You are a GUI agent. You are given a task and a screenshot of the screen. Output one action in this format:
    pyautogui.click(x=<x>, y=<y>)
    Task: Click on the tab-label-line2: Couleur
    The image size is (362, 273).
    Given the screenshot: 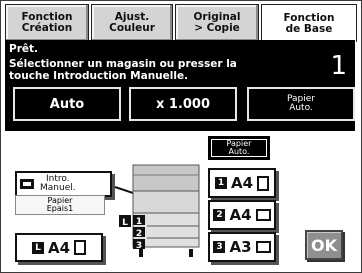 What is the action you would take?
    pyautogui.click(x=132, y=28)
    